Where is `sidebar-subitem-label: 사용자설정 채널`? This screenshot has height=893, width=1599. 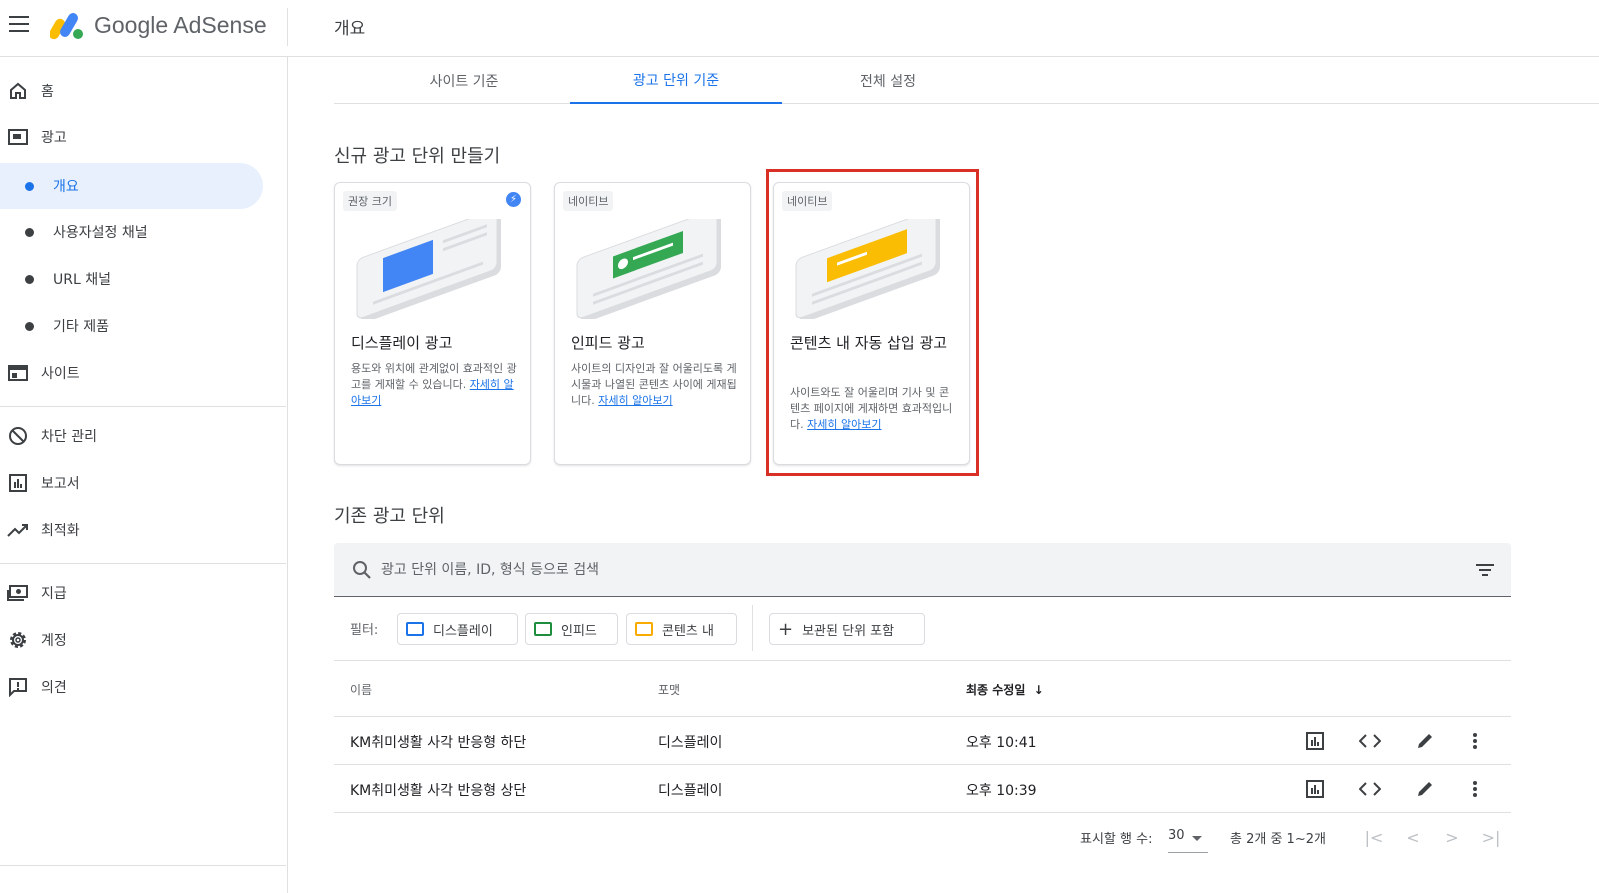
sidebar-subitem-label: 사용자설정 채널 is located at coordinates (100, 233).